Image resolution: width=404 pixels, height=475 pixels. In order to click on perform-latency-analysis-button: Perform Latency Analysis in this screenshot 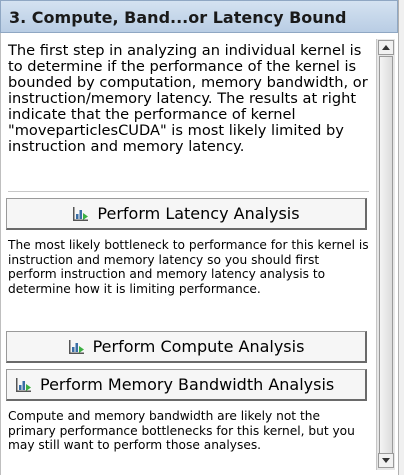, I will do `click(186, 214)`.